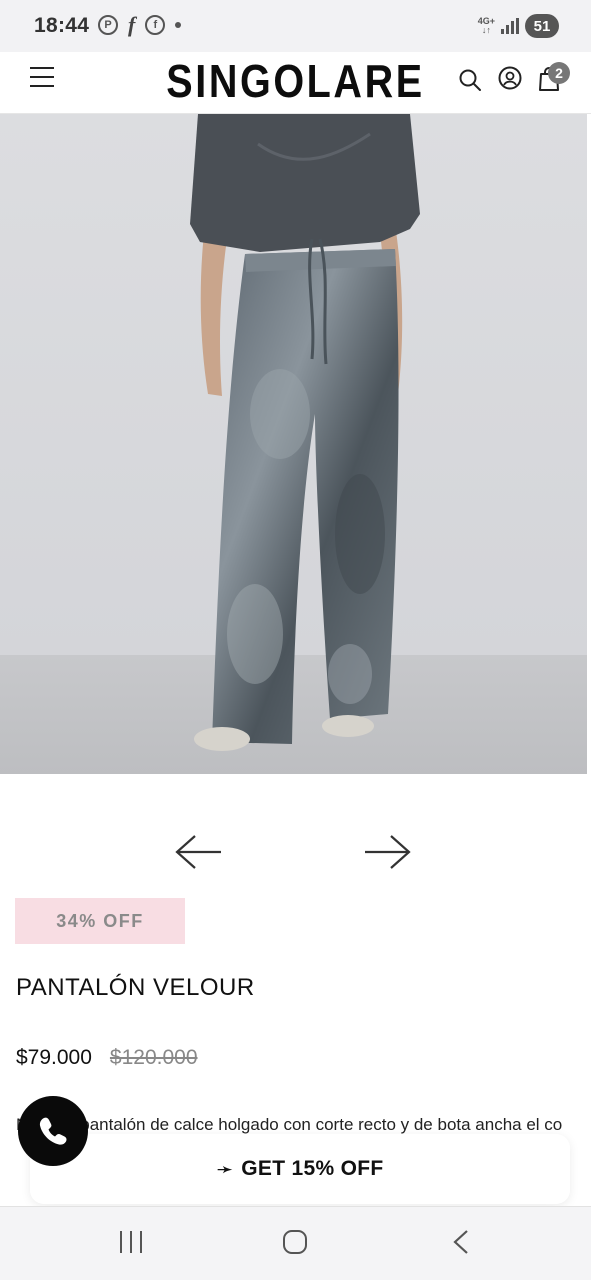  Describe the element at coordinates (486, 25) in the screenshot. I see `network-type: 4G+ ↓↑` at that location.